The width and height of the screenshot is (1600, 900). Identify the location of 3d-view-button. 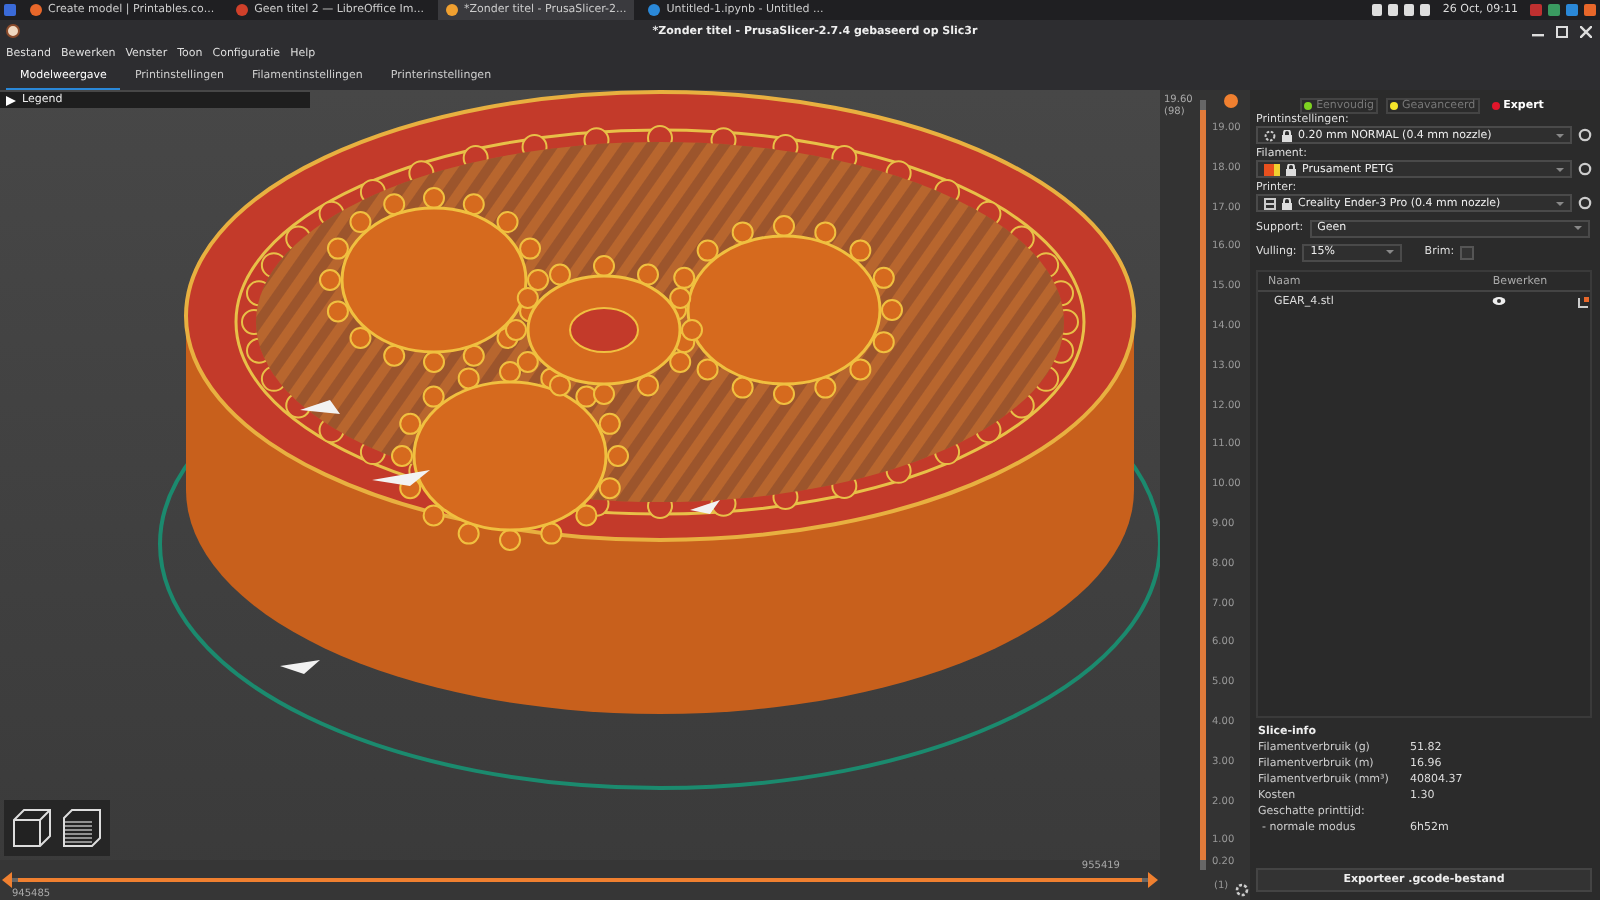
(32, 828).